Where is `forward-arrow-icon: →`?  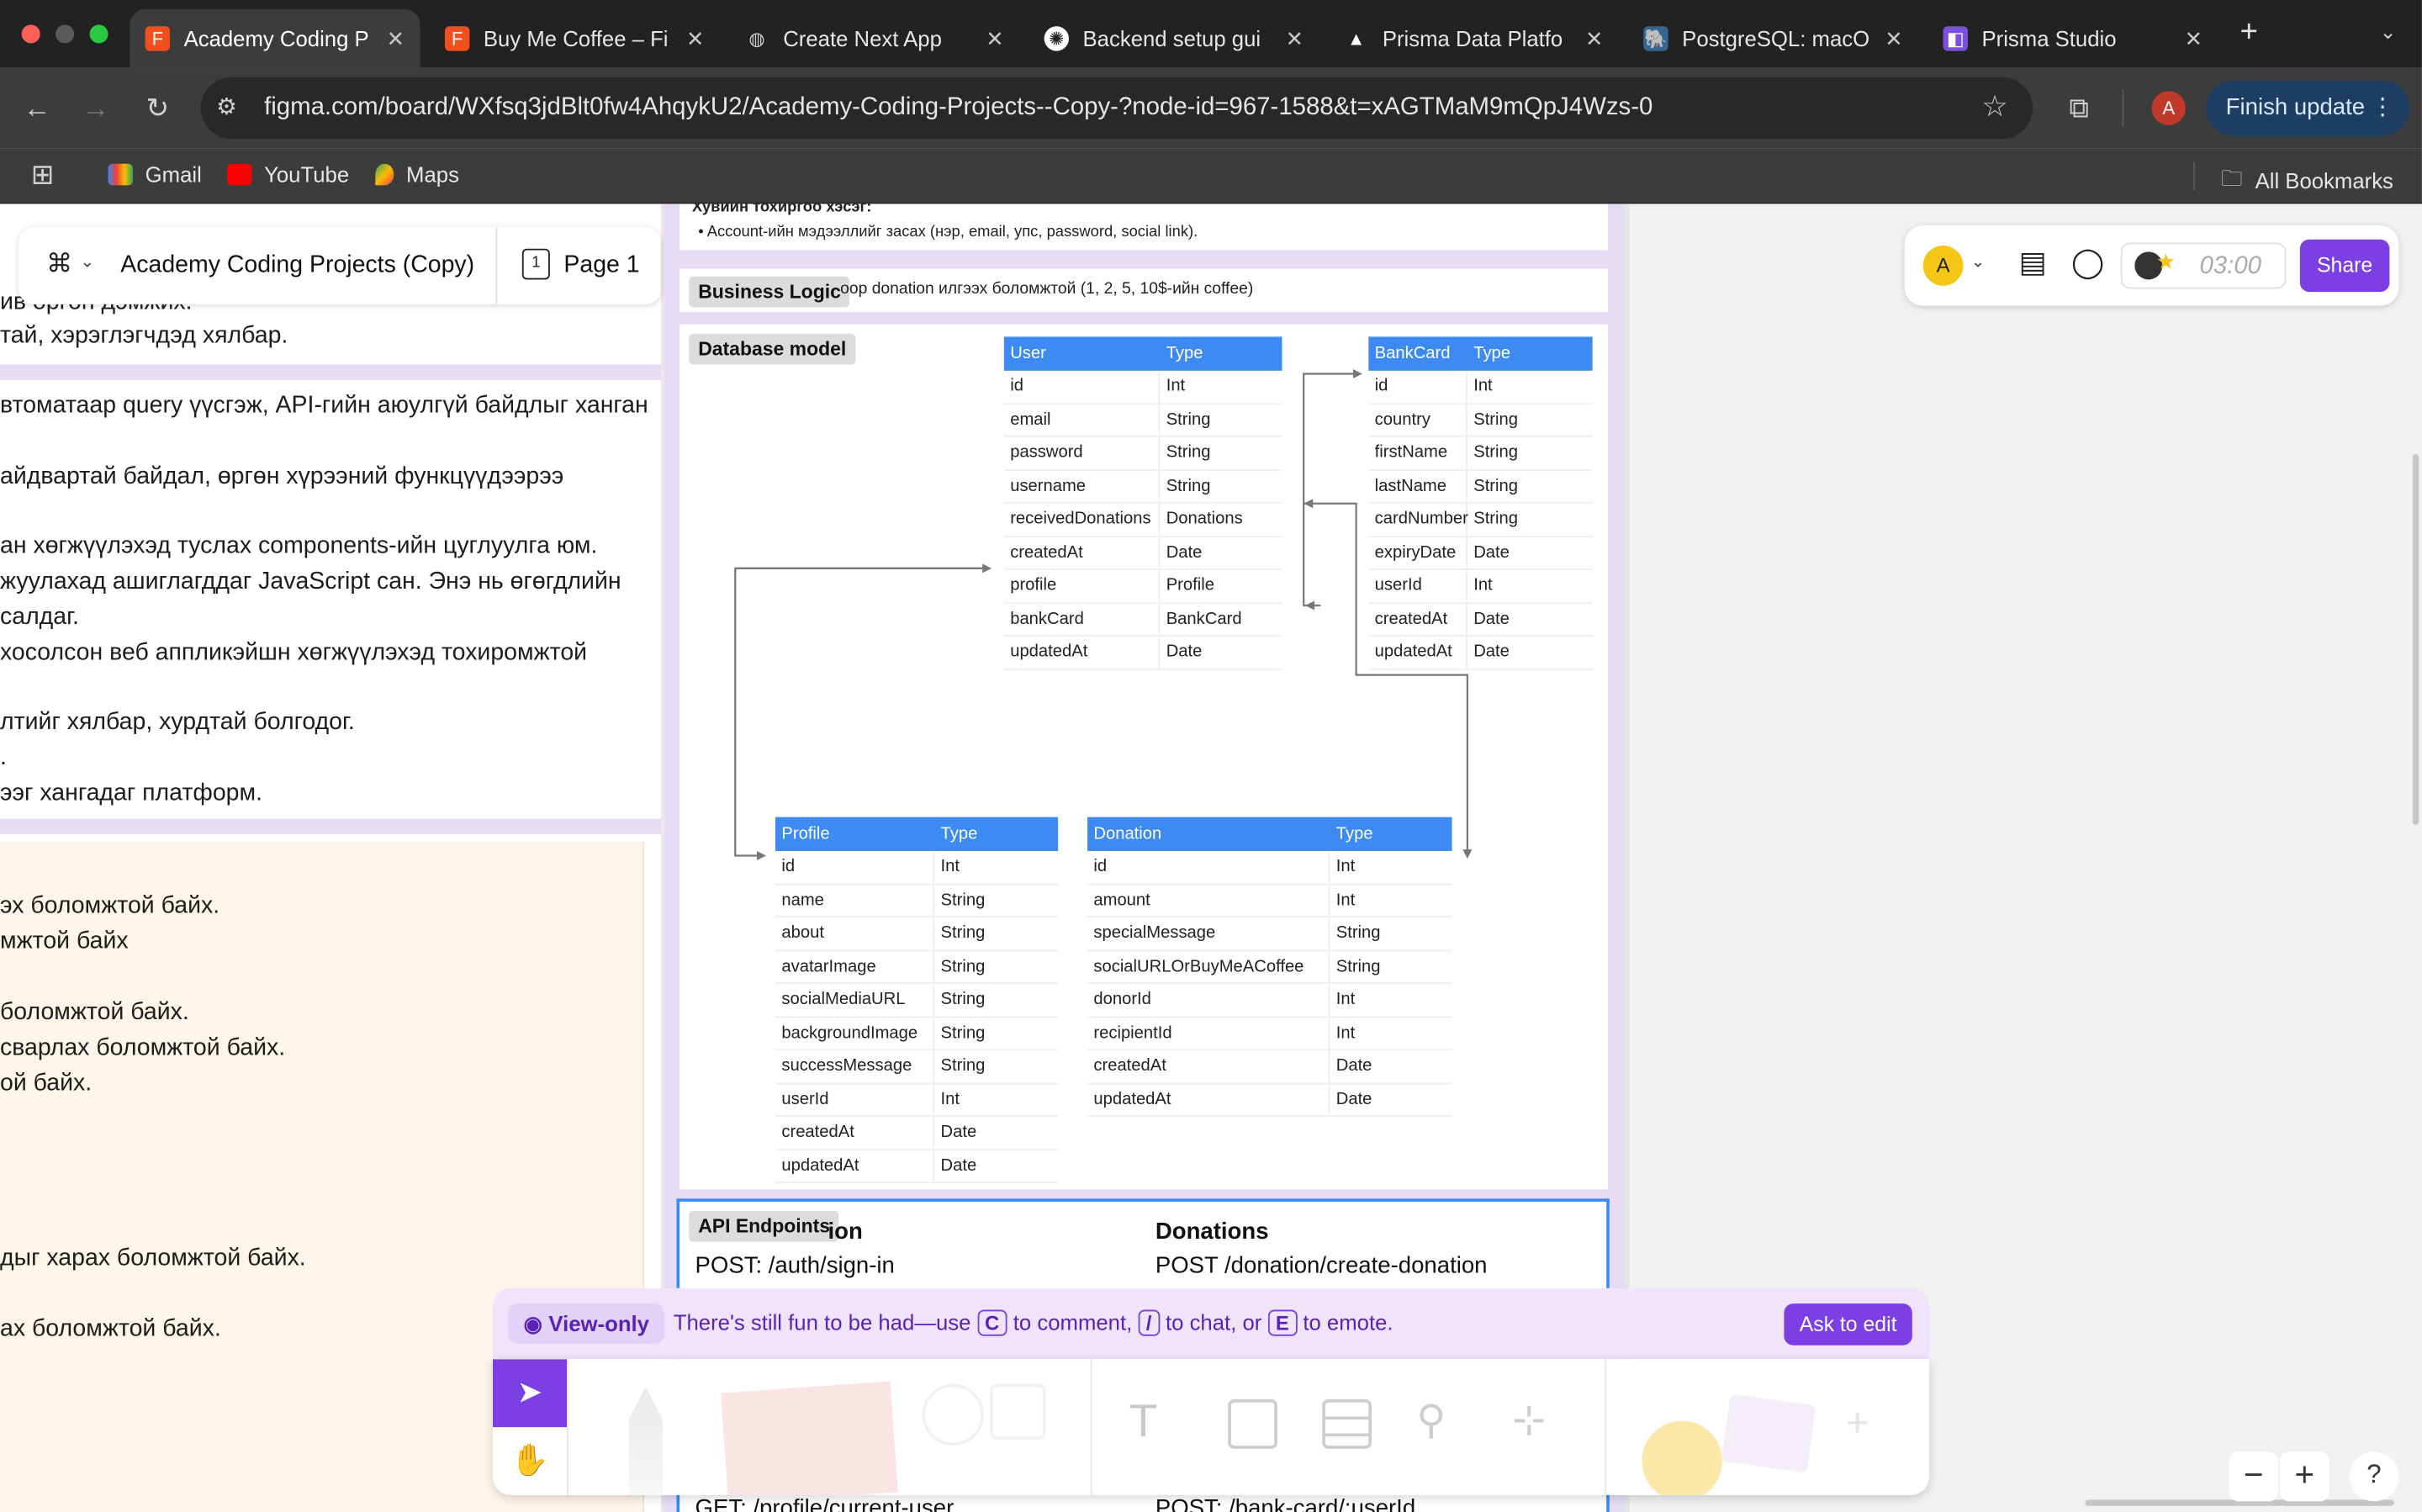
forward-arrow-icon: → is located at coordinates (95, 108).